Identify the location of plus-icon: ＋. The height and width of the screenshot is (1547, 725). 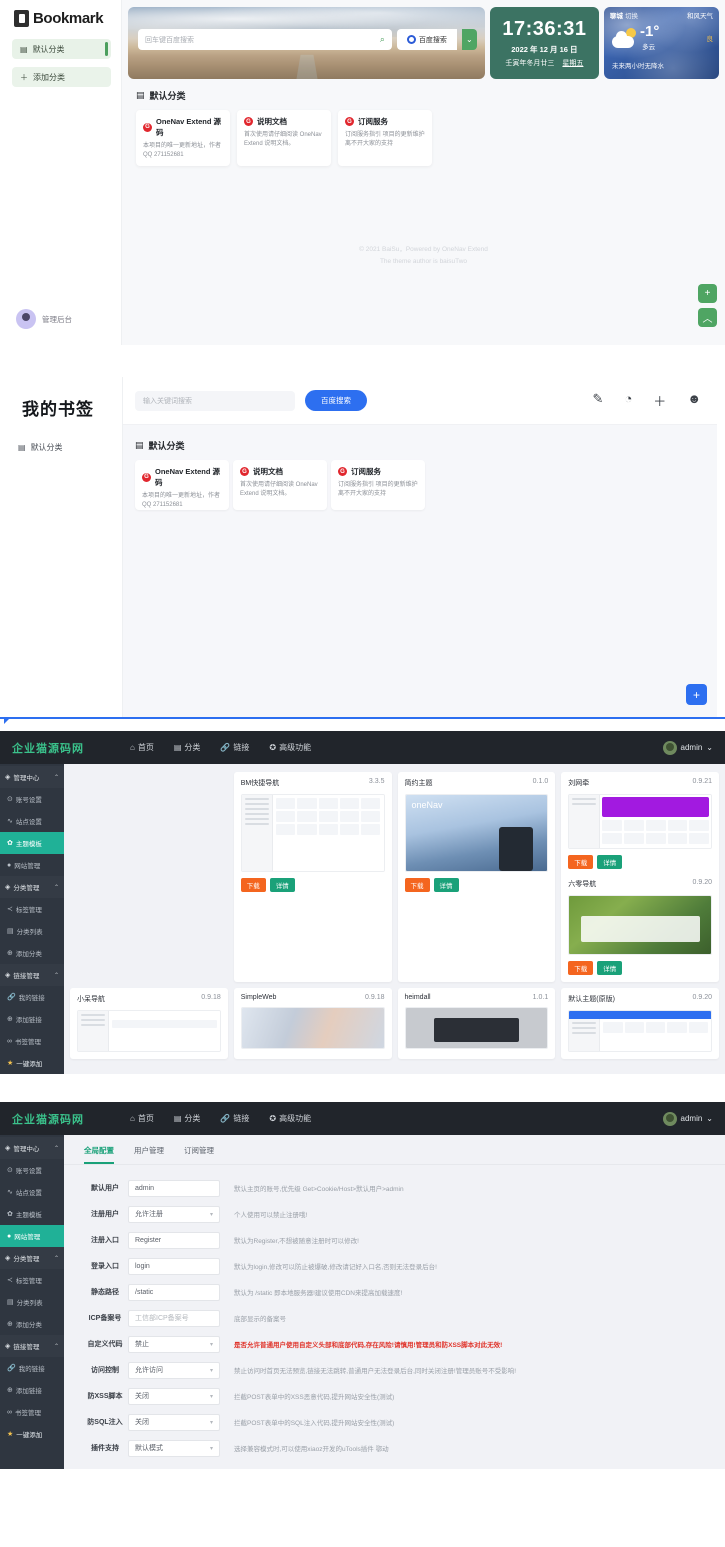
(659, 400).